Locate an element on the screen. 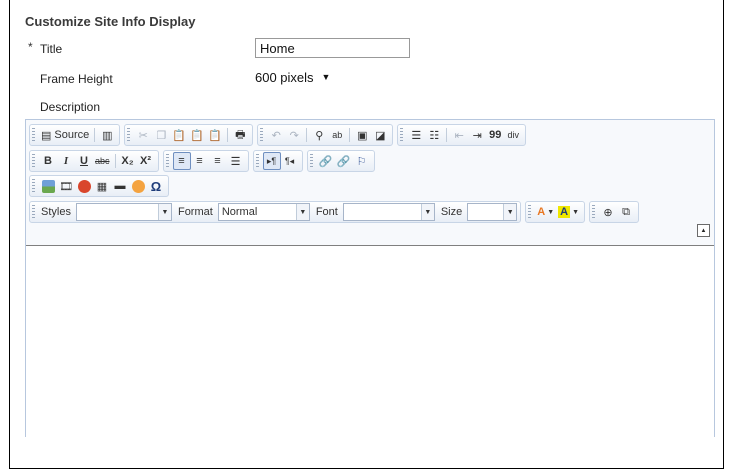 The image size is (734, 470). toolbar-group-justify: ≡ ≡ ≡ ☰ is located at coordinates (205, 161).